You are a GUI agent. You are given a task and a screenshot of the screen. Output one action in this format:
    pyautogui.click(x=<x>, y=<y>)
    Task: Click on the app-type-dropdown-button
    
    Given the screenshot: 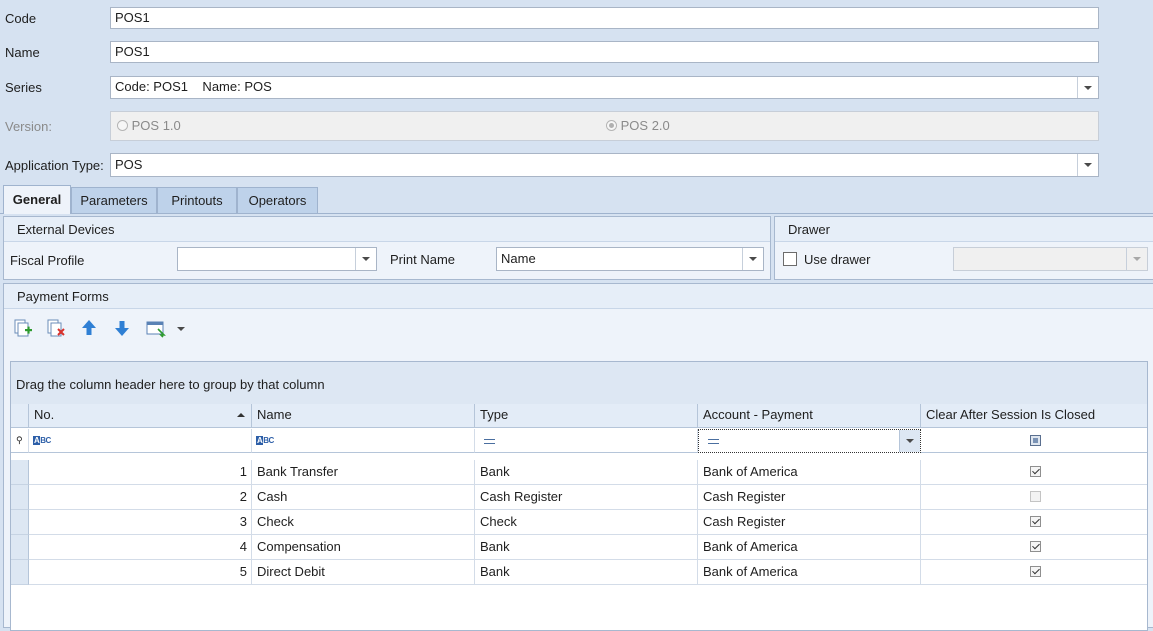 What is the action you would take?
    pyautogui.click(x=1087, y=165)
    